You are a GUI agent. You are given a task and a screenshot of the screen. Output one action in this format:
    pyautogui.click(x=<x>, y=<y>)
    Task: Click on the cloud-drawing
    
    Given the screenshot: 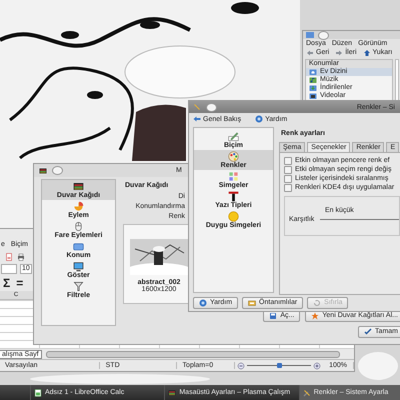 What is the action you would take?
    pyautogui.click(x=378, y=366)
    